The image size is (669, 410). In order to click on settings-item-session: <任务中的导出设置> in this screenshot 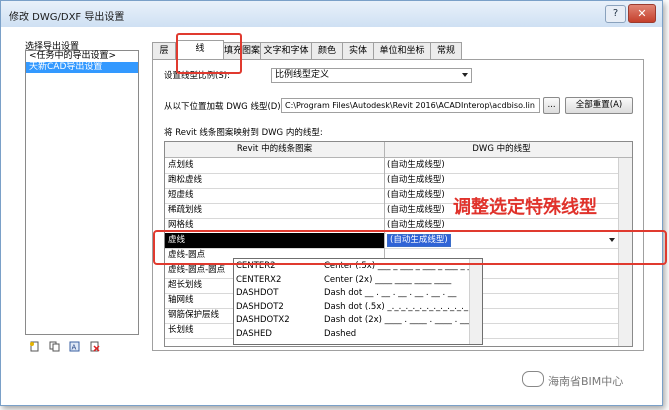, I will do `click(82, 56)`.